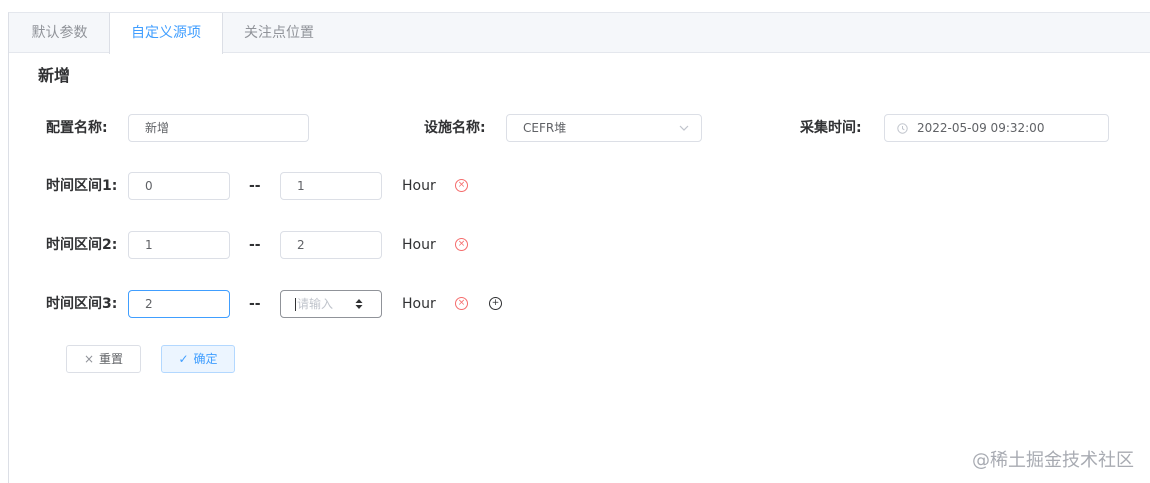 The image size is (1150, 483). What do you see at coordinates (54, 75) in the screenshot?
I see `page-title: 新增` at bounding box center [54, 75].